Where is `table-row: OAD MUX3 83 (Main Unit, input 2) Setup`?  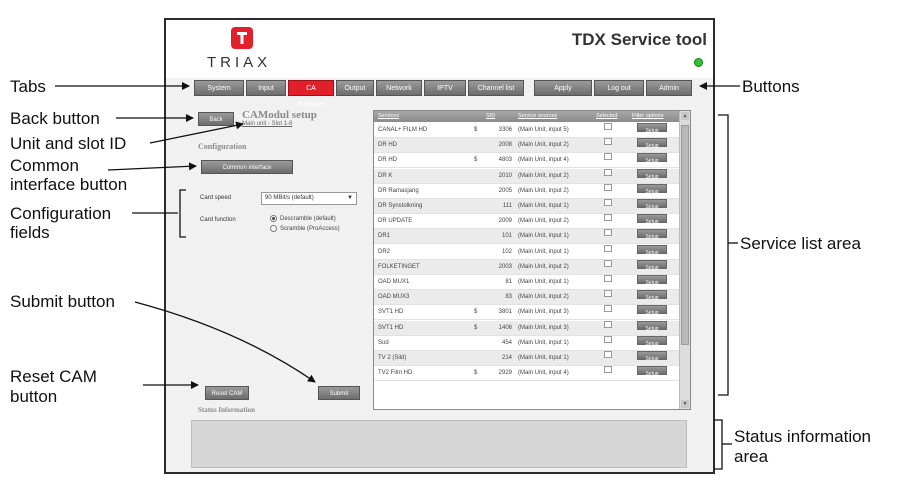
table-row: OAD MUX3 83 (Main Unit, input 2) Setup is located at coordinates (527, 298).